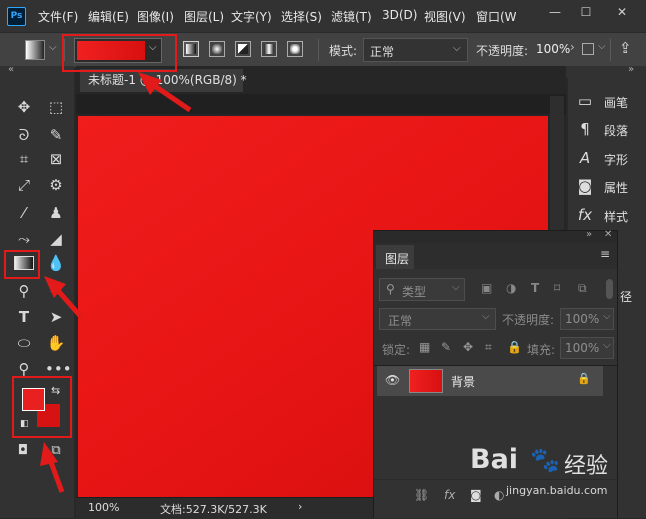 The image size is (646, 519). What do you see at coordinates (392, 380) in the screenshot?
I see `visibility-eye-icon: 👁` at bounding box center [392, 380].